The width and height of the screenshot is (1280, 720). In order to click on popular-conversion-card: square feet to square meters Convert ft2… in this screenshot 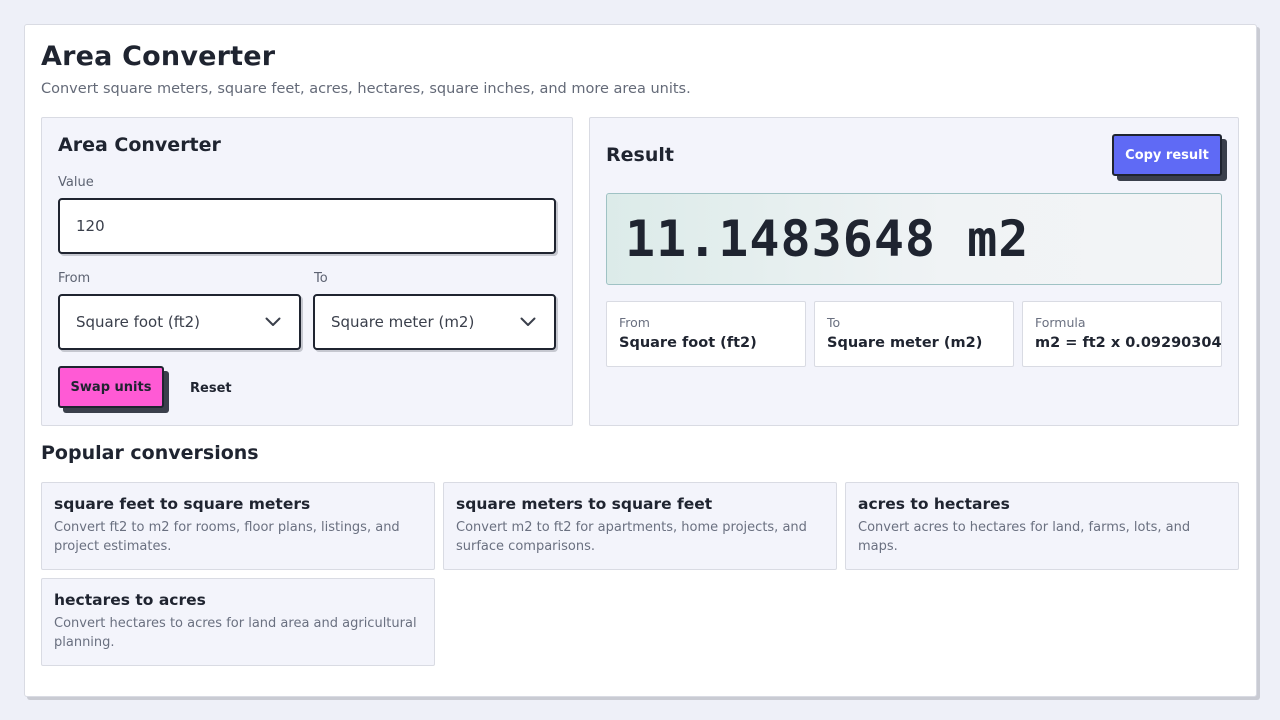, I will do `click(238, 526)`.